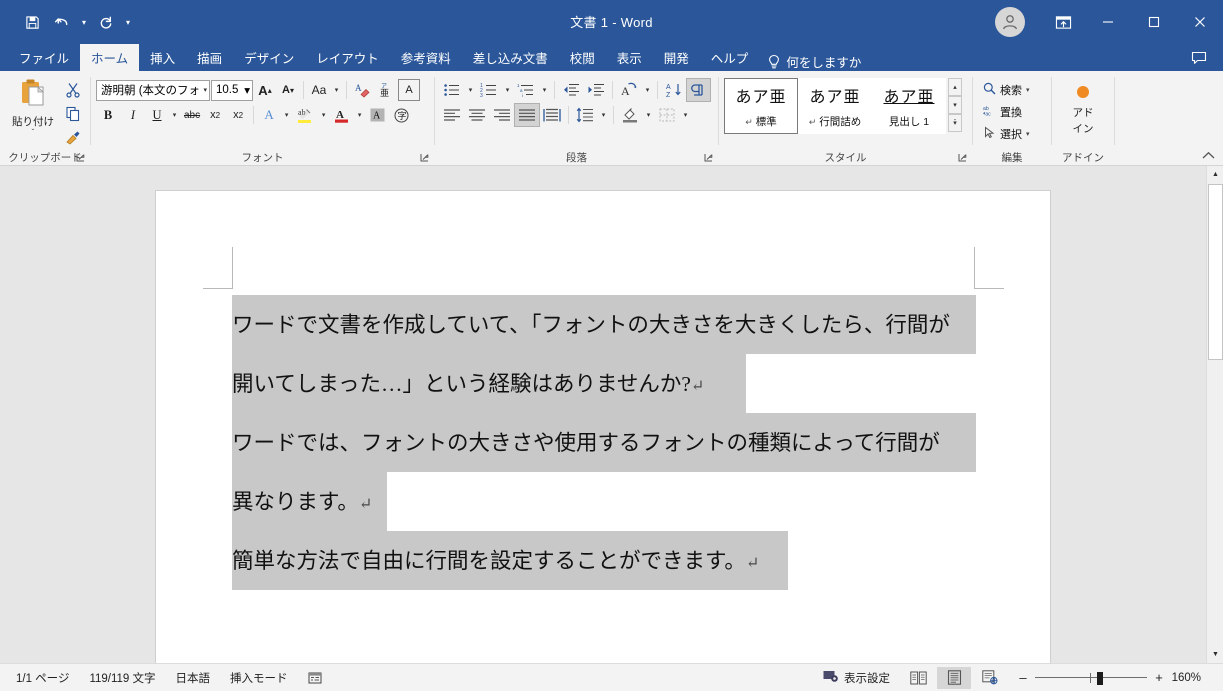 The height and width of the screenshot is (691, 1223). What do you see at coordinates (80, 158) in the screenshot?
I see `clipboard-dialog-launcher` at bounding box center [80, 158].